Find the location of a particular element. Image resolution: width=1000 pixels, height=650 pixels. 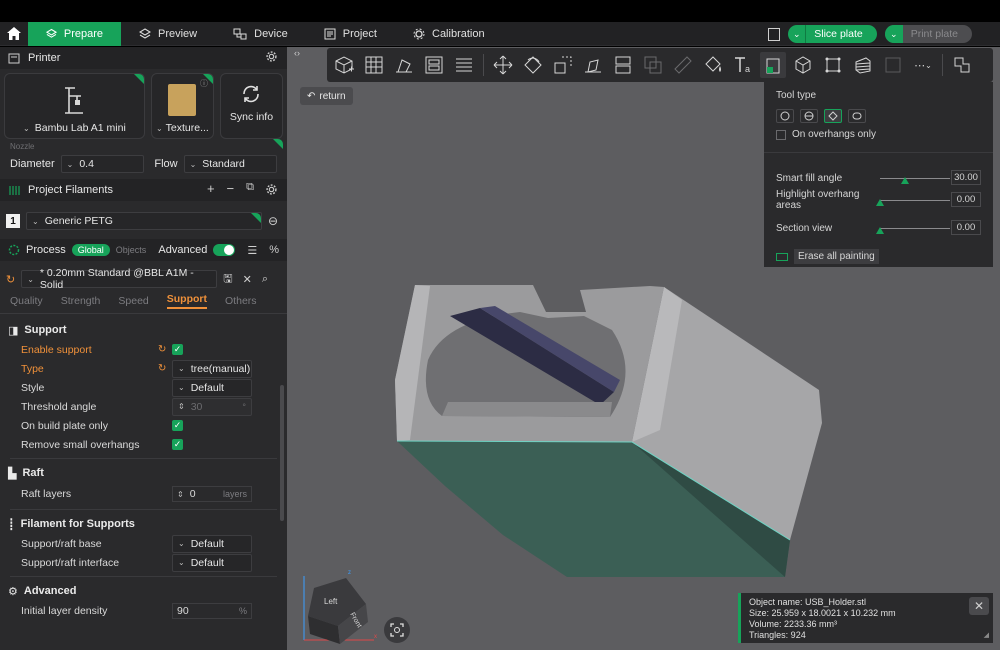

split-tool is located at coordinates (962, 65).